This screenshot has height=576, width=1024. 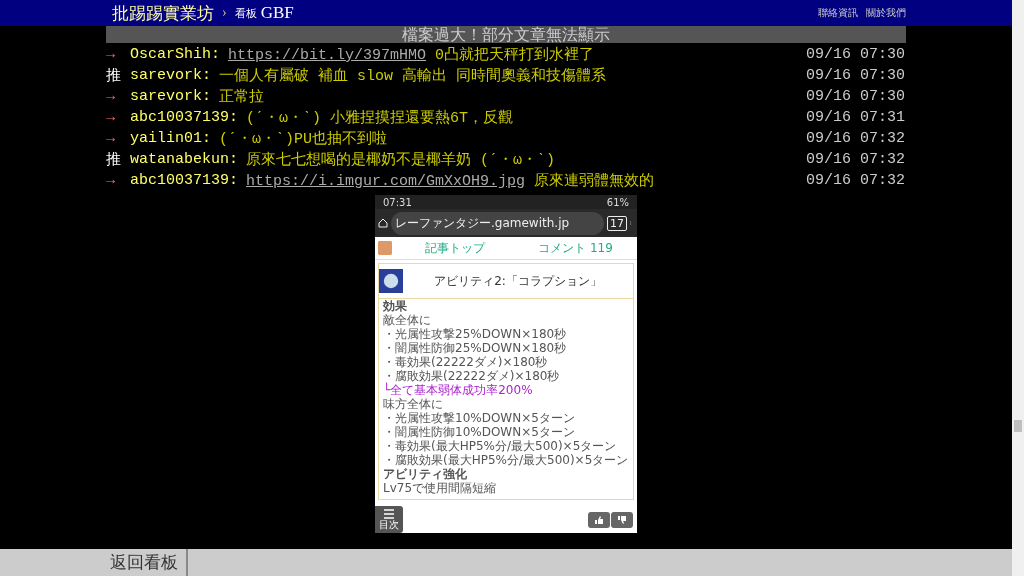 What do you see at coordinates (458, 390) in the screenshot?
I see `skill-line: └全て基本弱体成功率200%` at bounding box center [458, 390].